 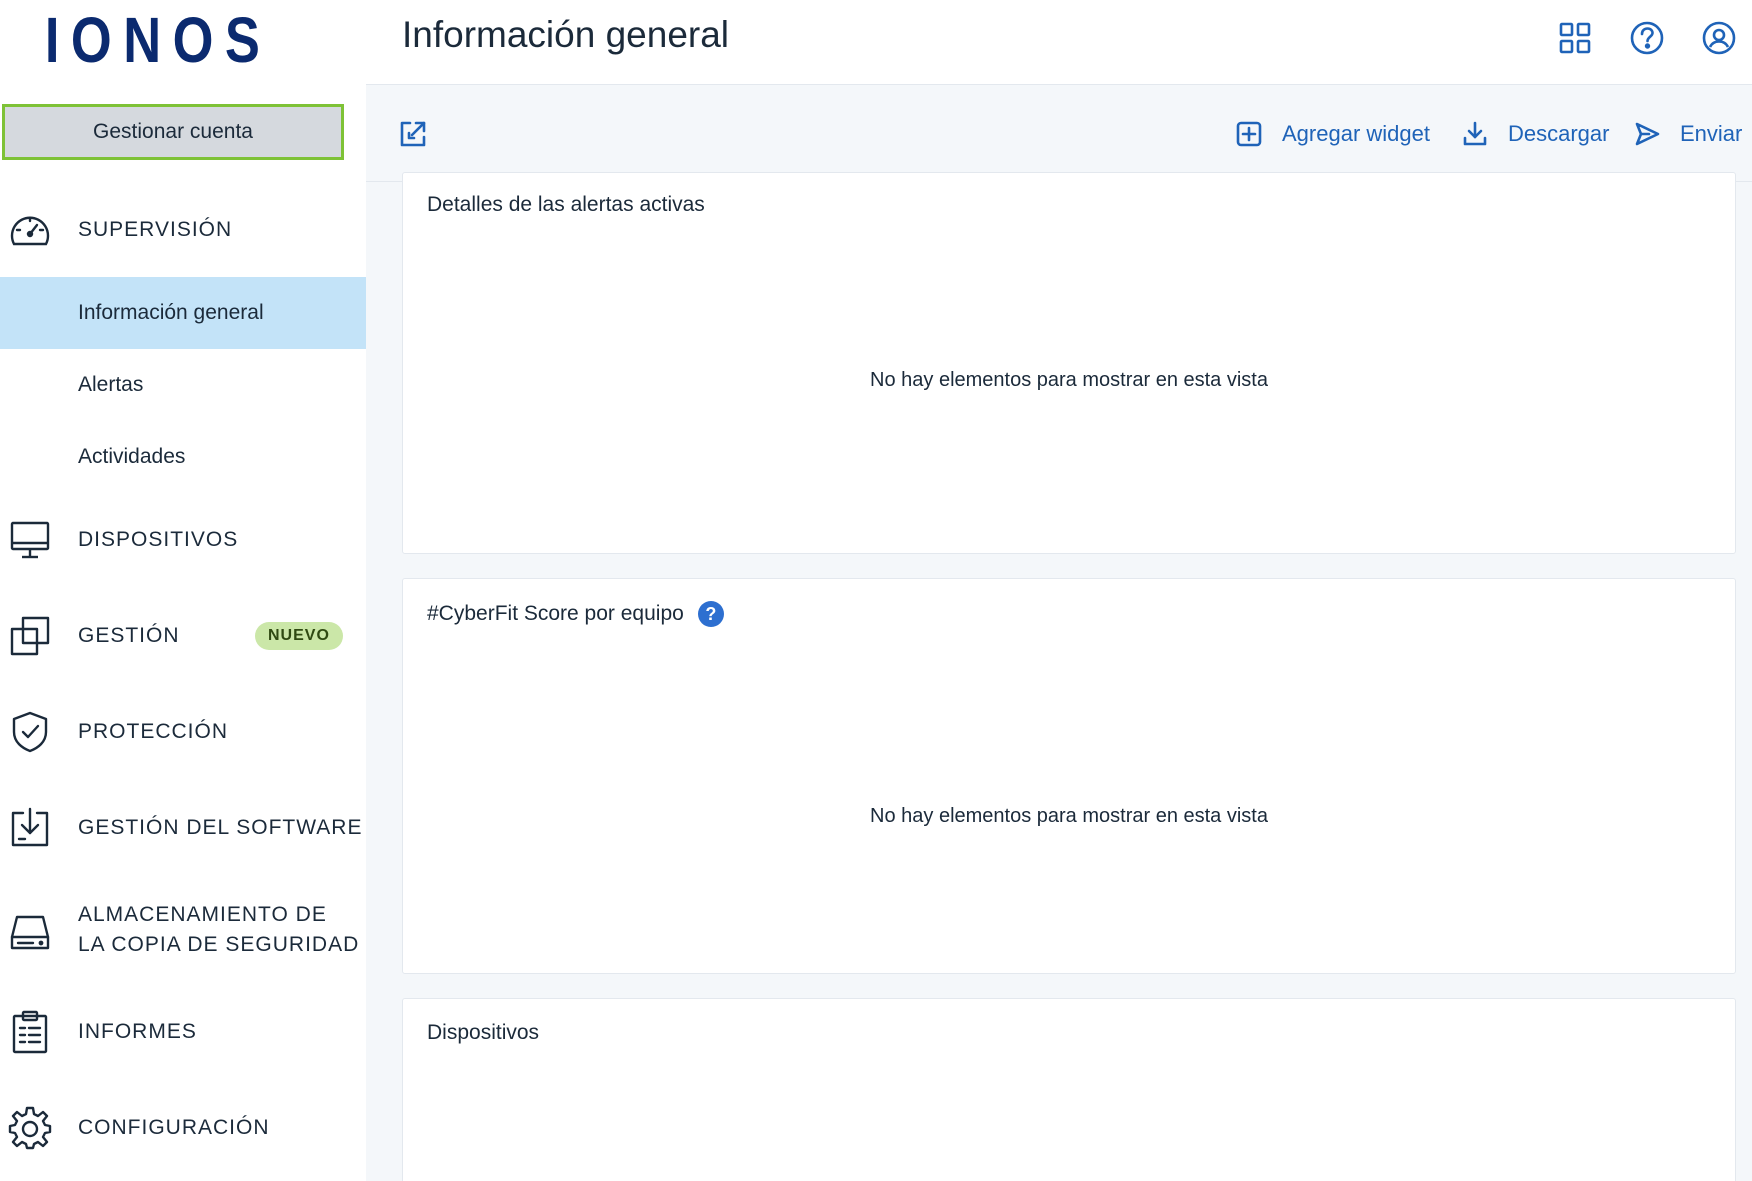 What do you see at coordinates (413, 134) in the screenshot?
I see `expand-icon` at bounding box center [413, 134].